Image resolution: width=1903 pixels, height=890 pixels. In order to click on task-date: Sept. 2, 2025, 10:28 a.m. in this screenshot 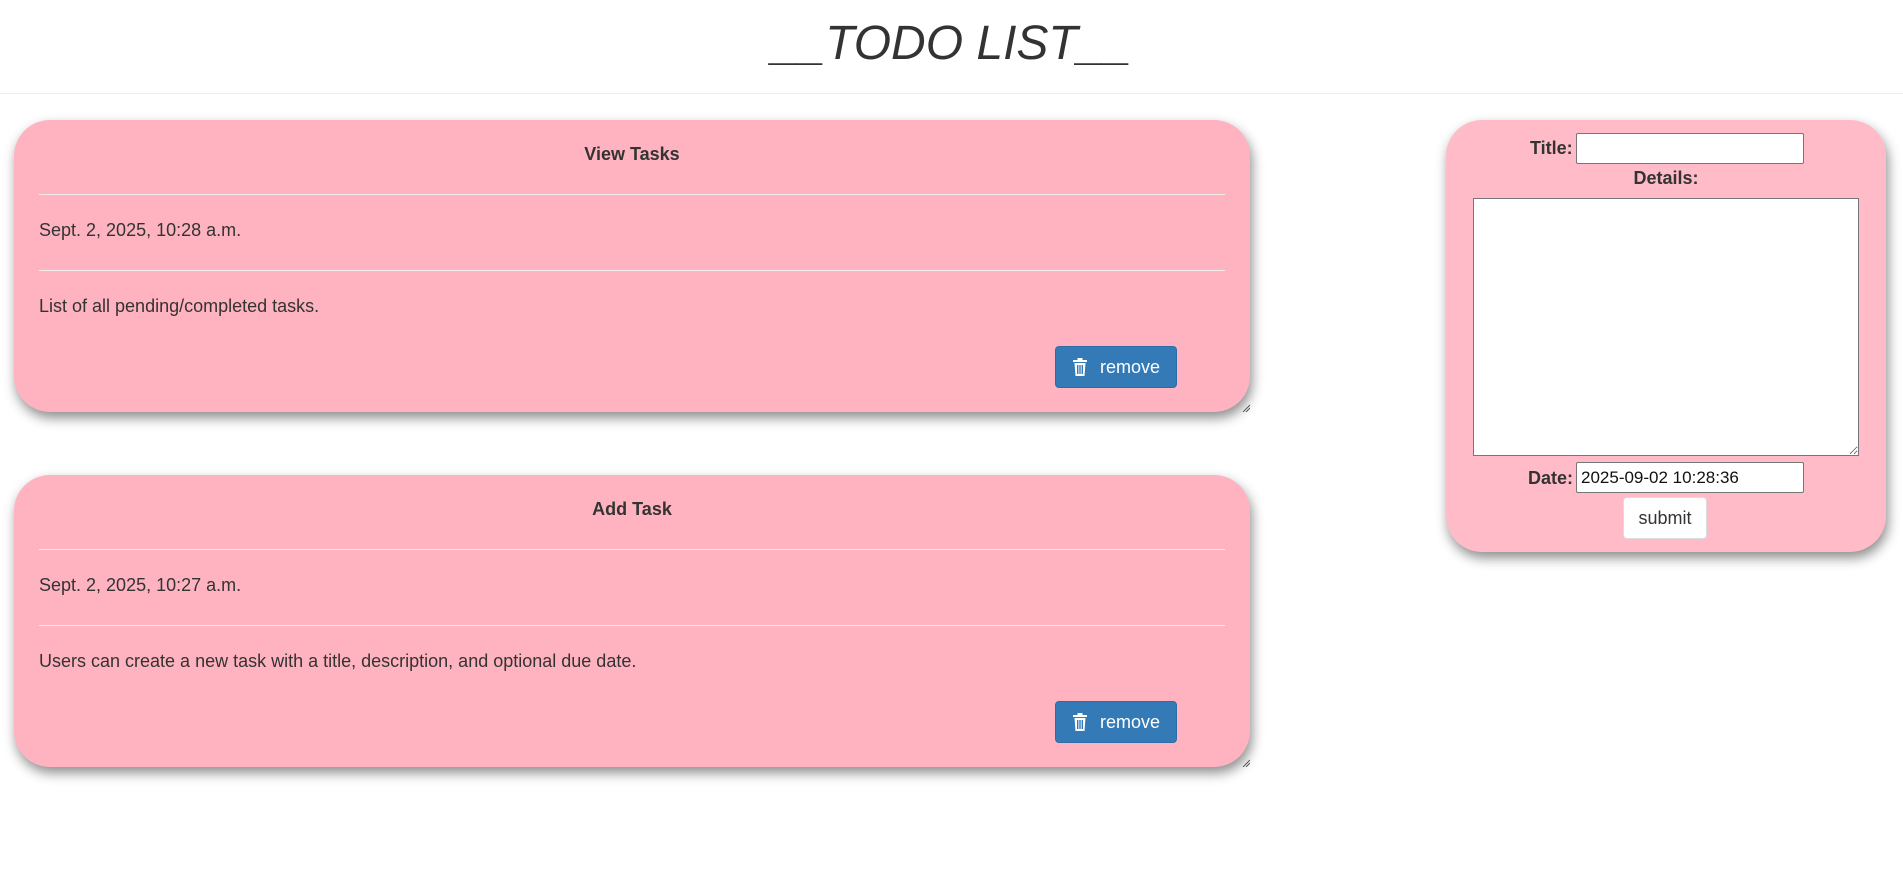, I will do `click(140, 230)`.